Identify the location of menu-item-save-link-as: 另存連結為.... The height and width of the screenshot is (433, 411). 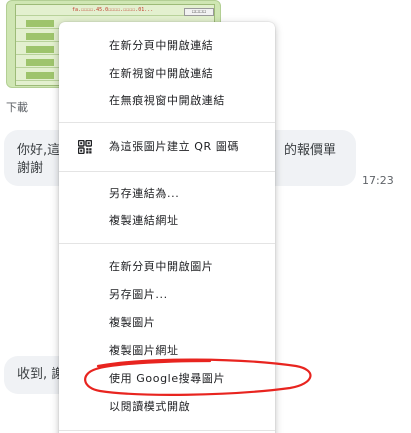
(167, 194).